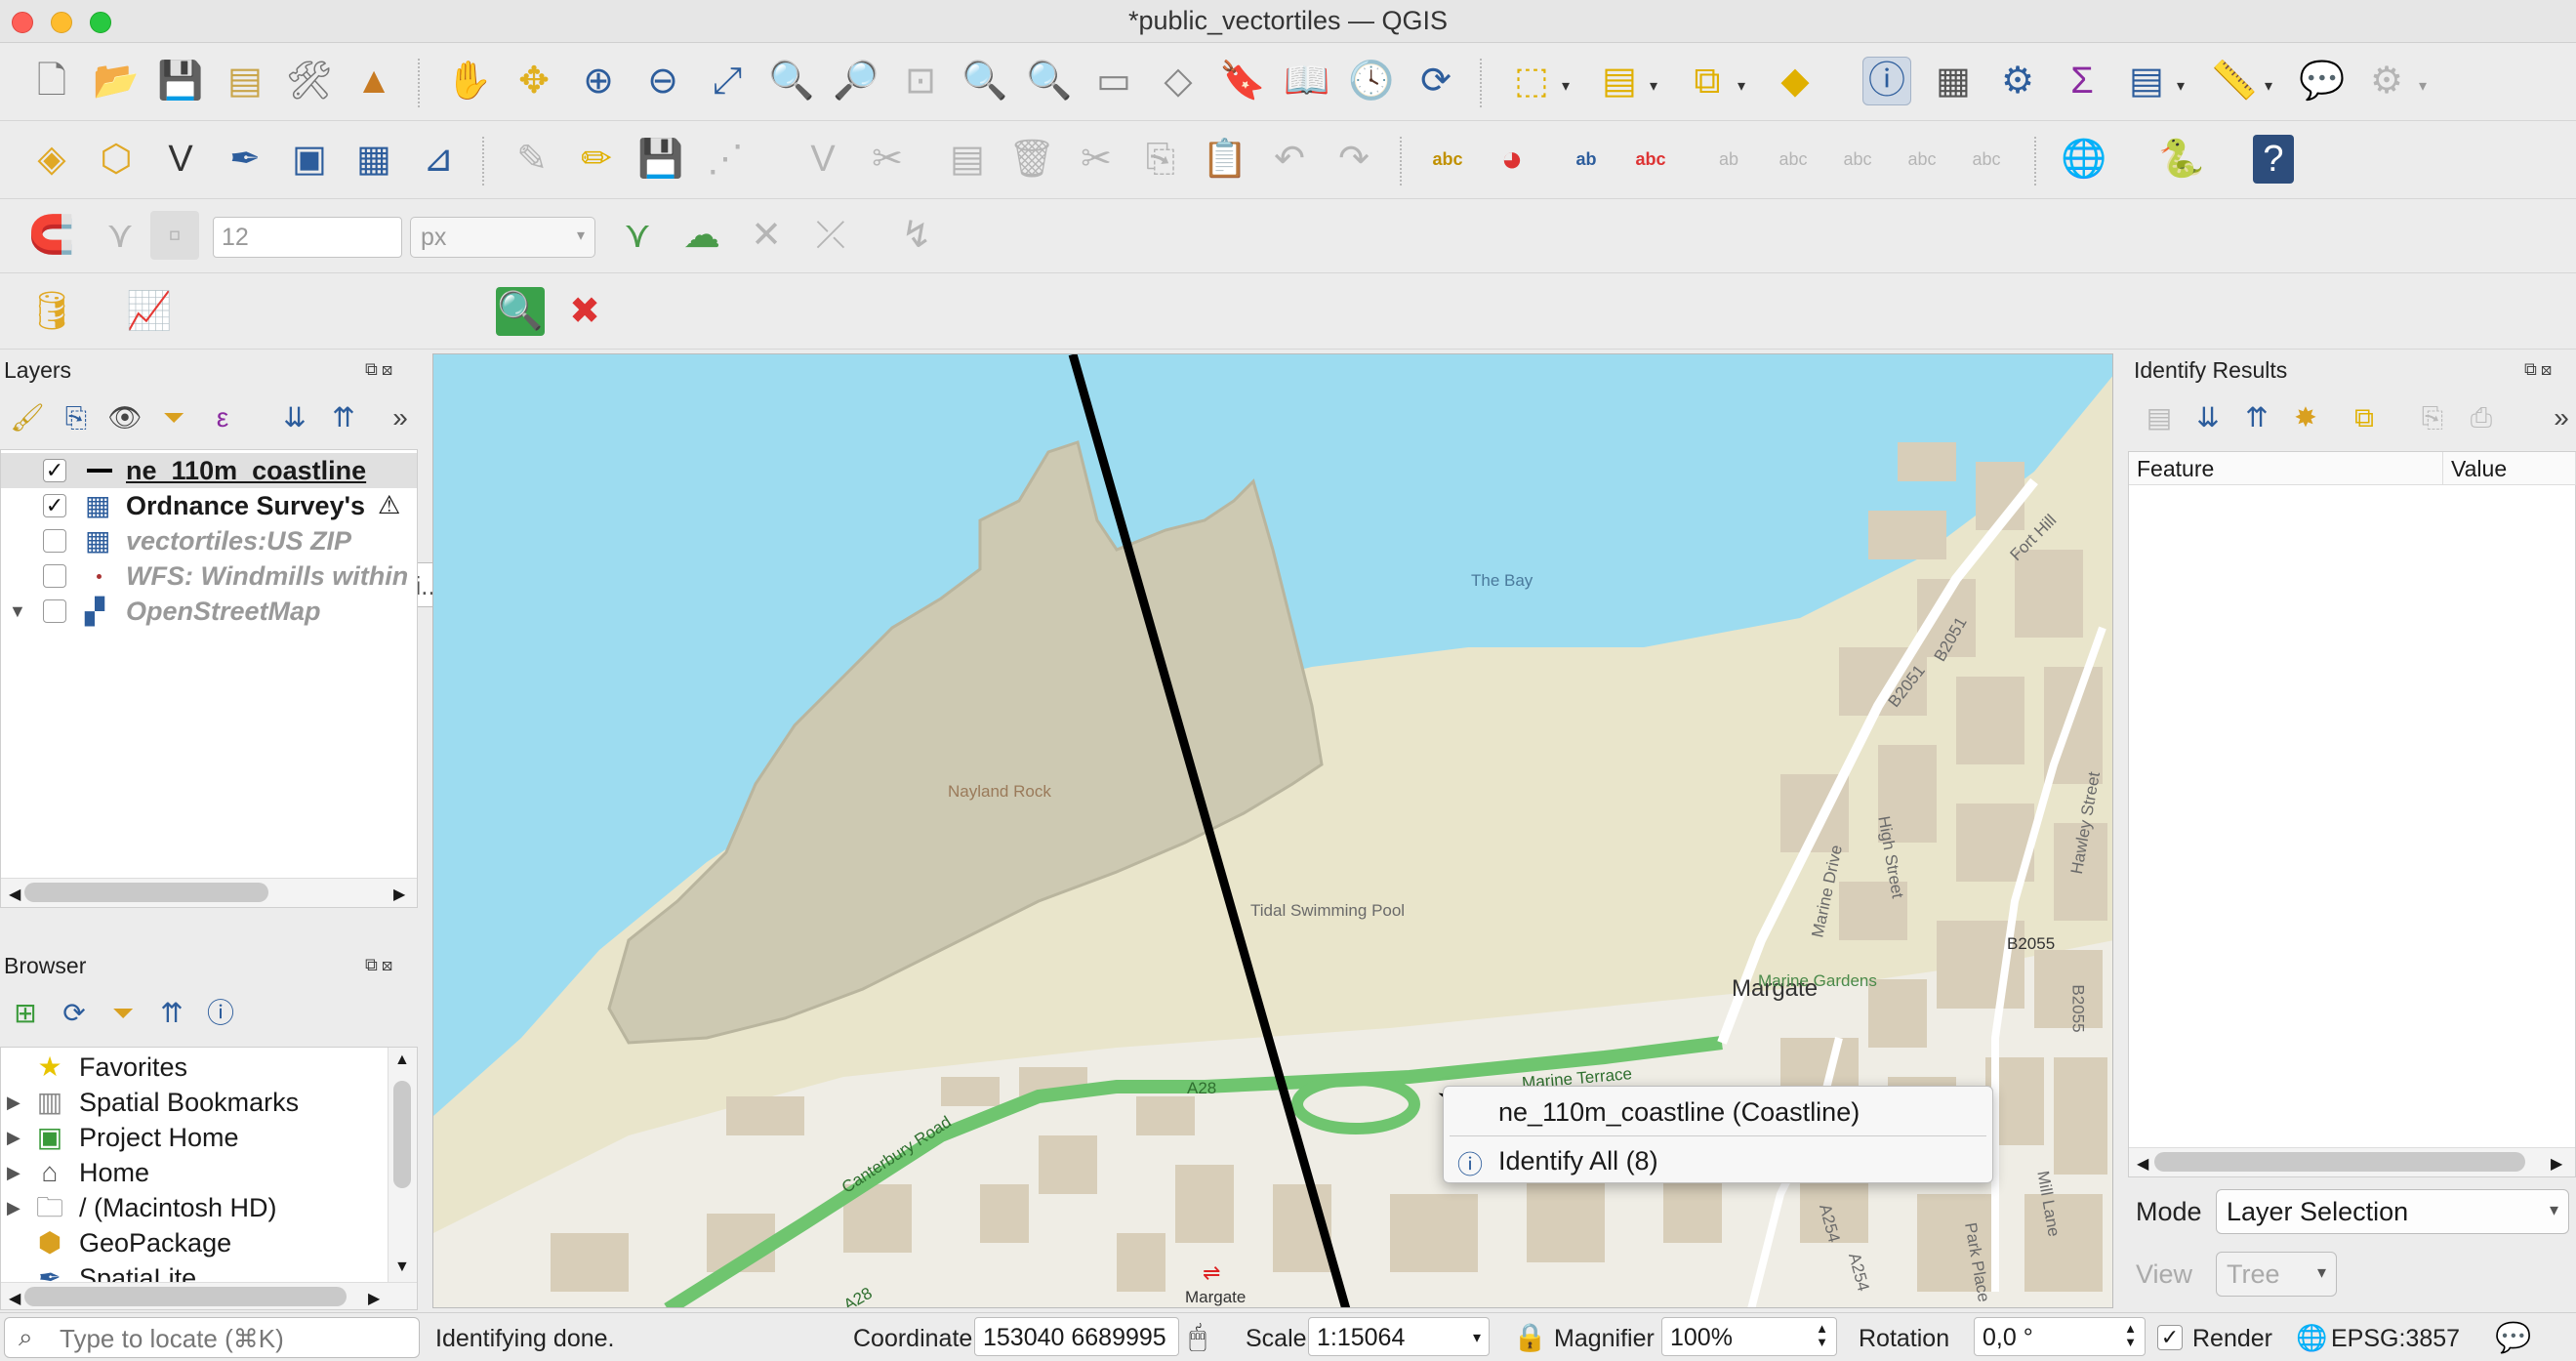 Image resolution: width=2576 pixels, height=1361 pixels. What do you see at coordinates (469, 81) in the screenshot?
I see `pan-map-icon: ✋` at bounding box center [469, 81].